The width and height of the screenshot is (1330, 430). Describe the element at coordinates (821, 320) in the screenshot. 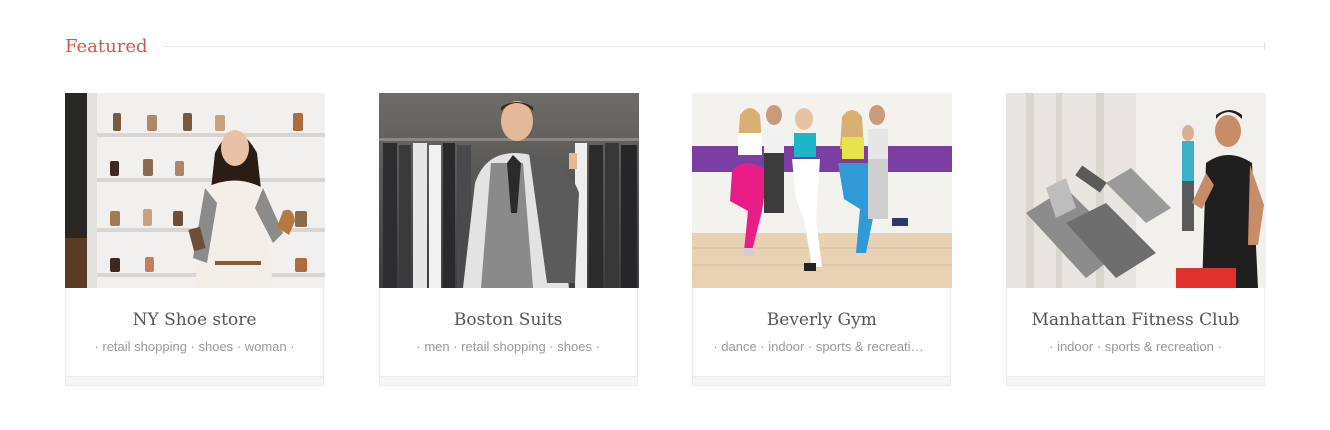

I see `listing-title: Beverly Gym` at that location.